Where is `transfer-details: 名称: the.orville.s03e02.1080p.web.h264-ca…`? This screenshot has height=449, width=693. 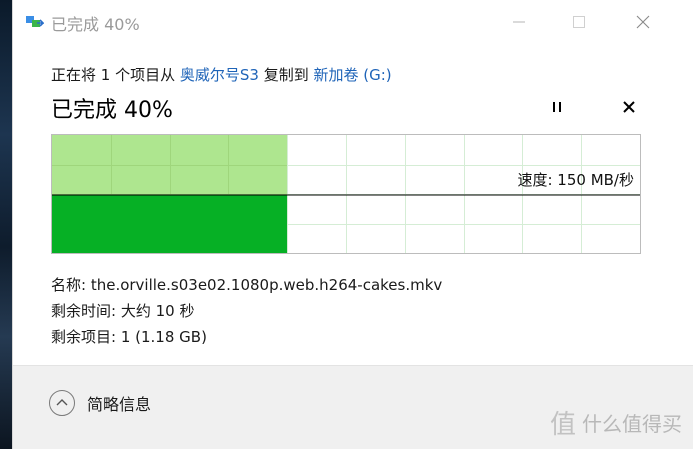 transfer-details: 名称: the.orville.s03e02.1080p.web.h264-ca… is located at coordinates (246, 311).